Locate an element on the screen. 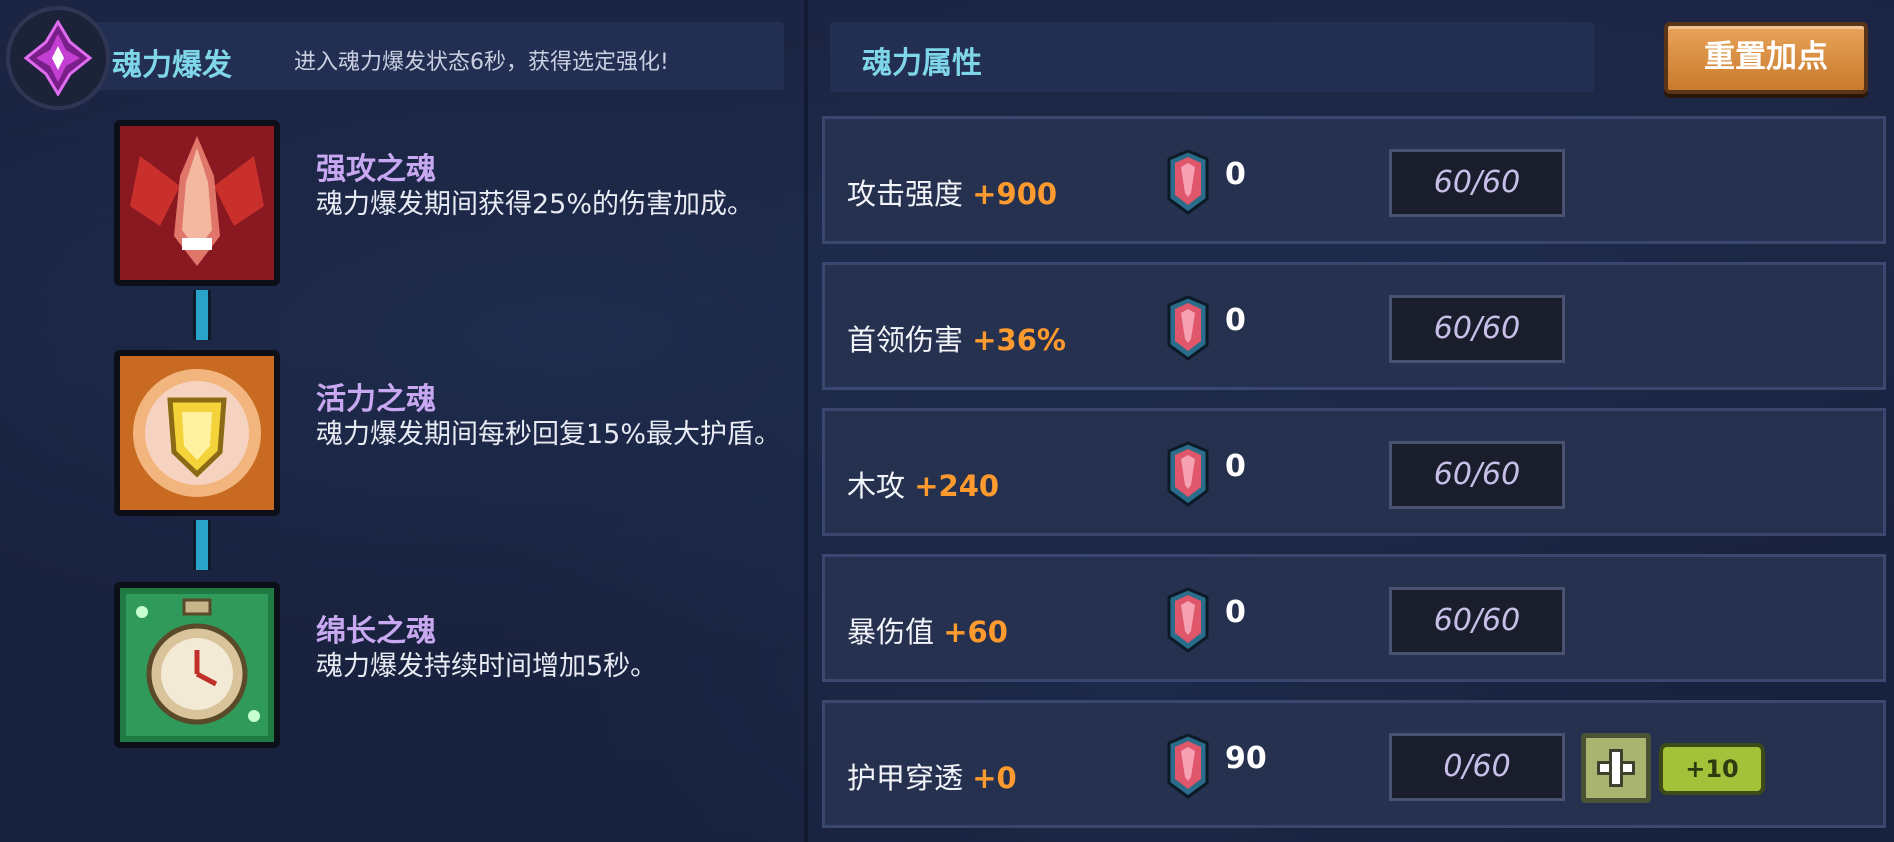  stat-progress: 0/60 is located at coordinates (1477, 767).